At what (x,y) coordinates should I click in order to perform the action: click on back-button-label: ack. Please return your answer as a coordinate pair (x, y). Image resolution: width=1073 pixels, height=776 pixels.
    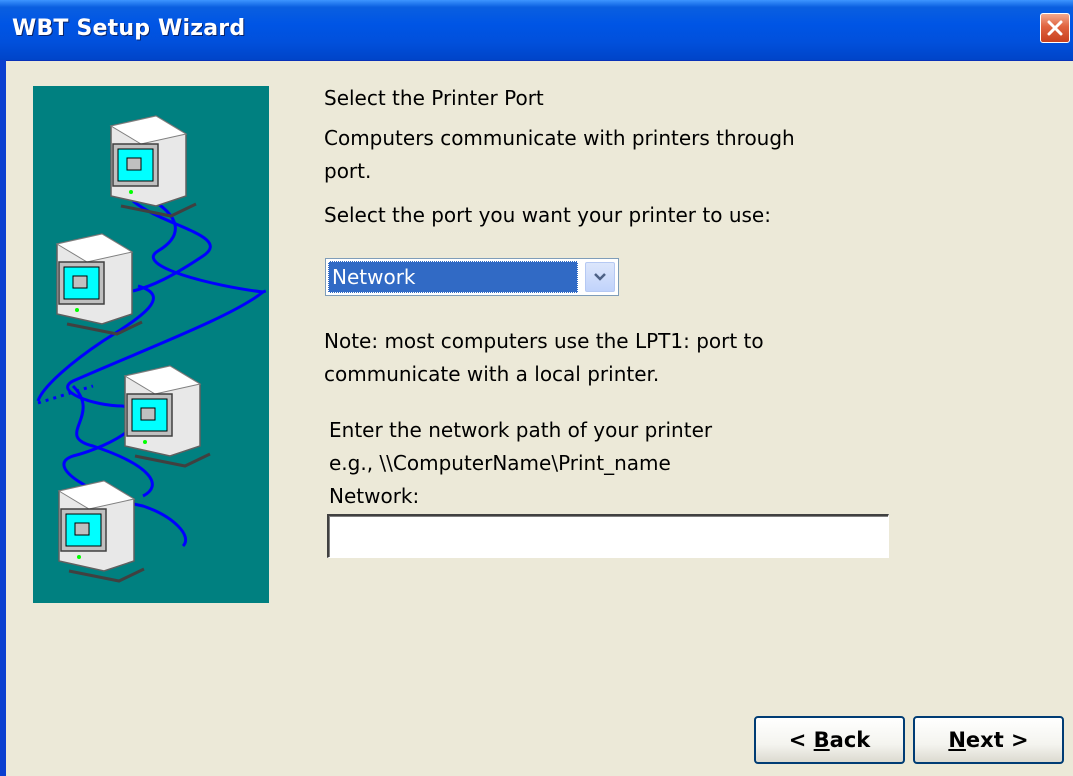
    Looking at the image, I should click on (850, 740).